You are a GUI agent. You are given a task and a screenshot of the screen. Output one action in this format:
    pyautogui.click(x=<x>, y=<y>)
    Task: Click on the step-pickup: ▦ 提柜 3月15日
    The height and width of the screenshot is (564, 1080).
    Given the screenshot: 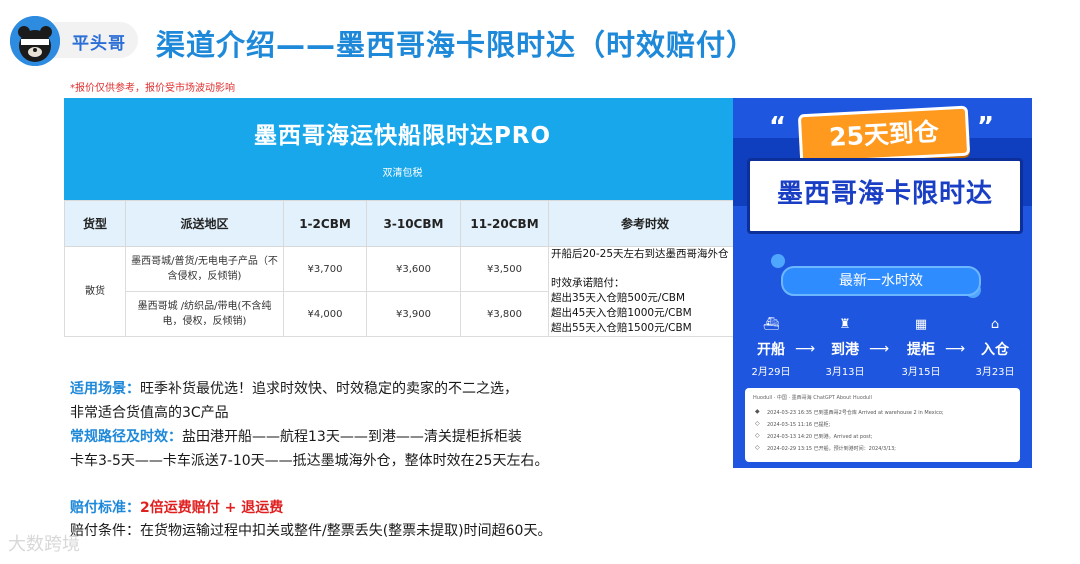 What is the action you would take?
    pyautogui.click(x=921, y=347)
    